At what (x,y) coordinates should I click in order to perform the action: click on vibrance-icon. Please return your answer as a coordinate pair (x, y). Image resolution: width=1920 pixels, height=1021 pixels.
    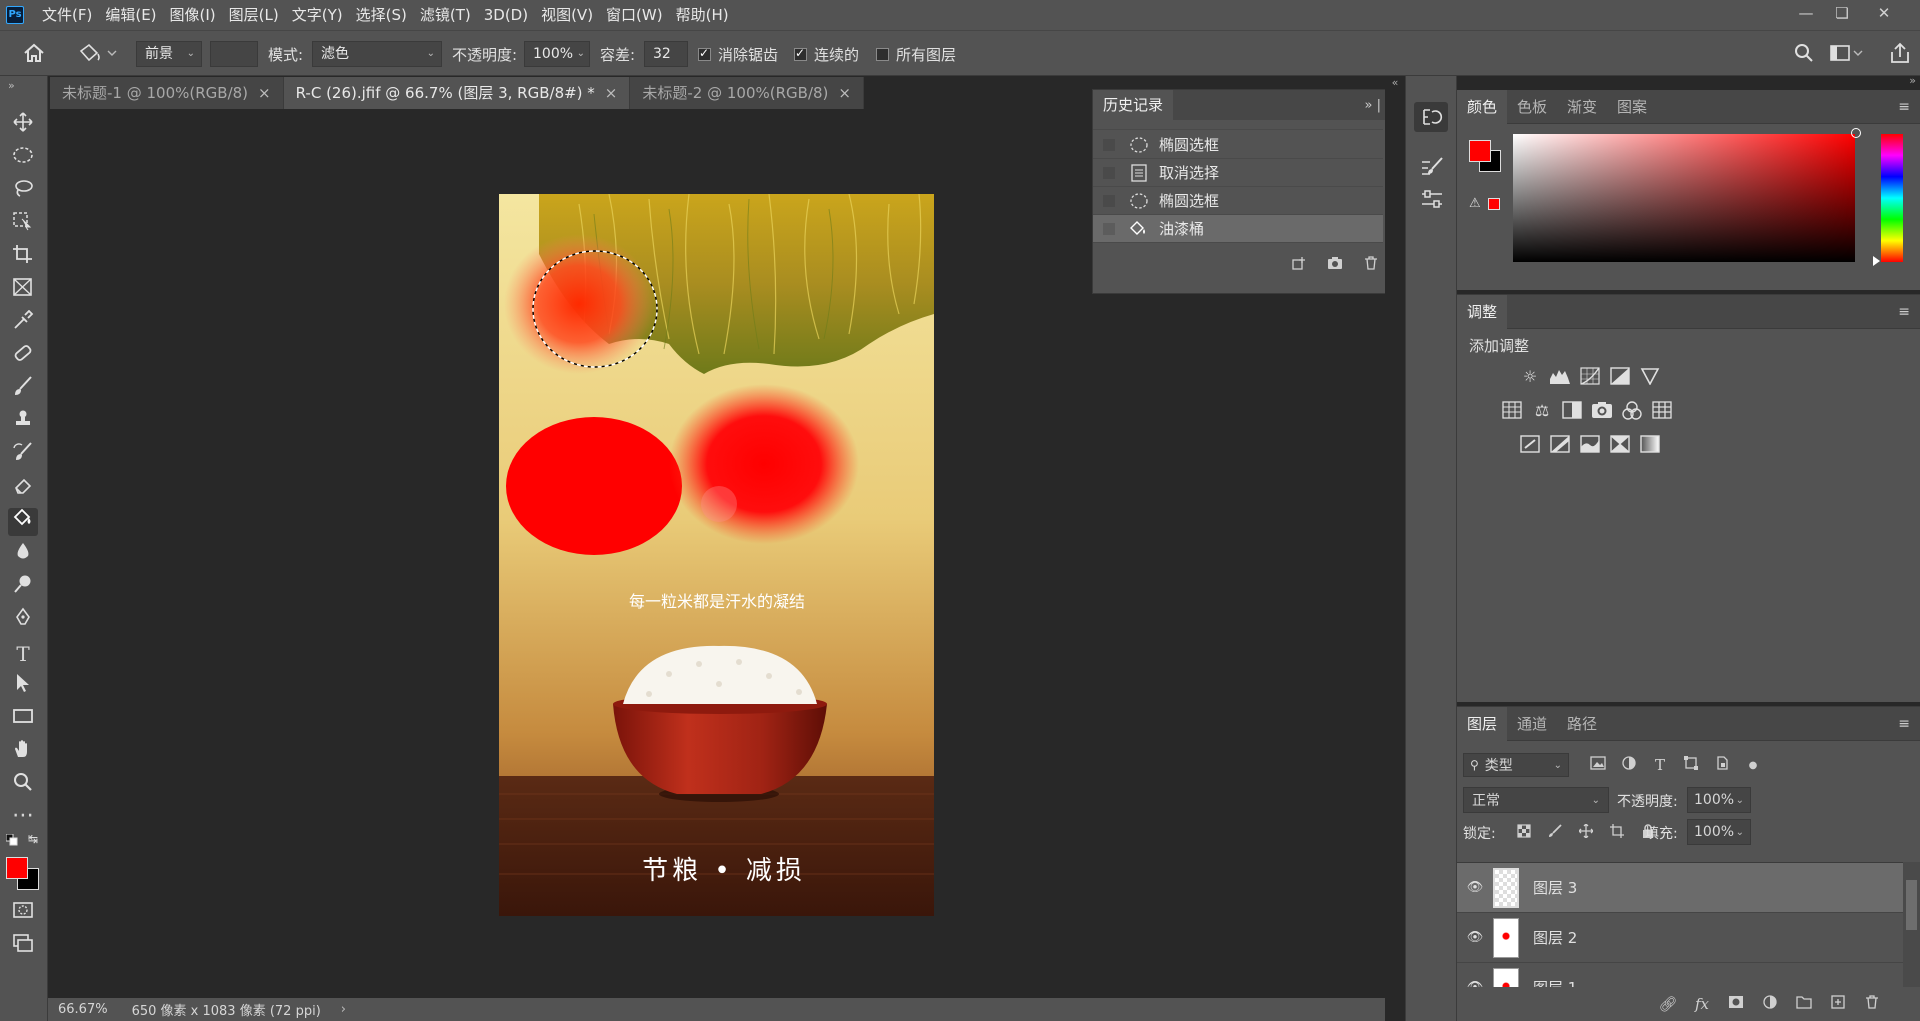
    Looking at the image, I should click on (1650, 377).